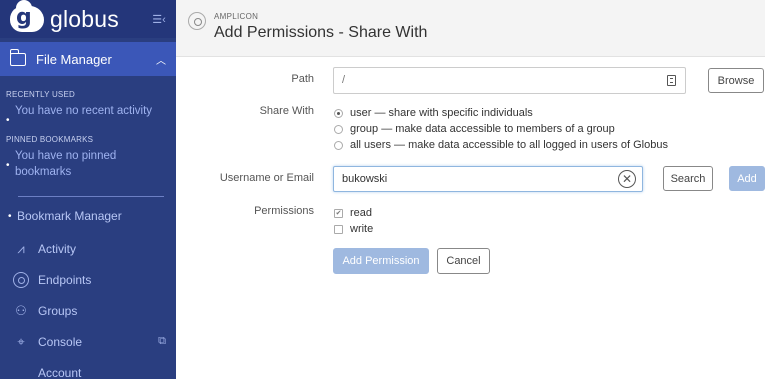 The image size is (765, 379). Describe the element at coordinates (736, 80) in the screenshot. I see `browse-button: Browse` at that location.